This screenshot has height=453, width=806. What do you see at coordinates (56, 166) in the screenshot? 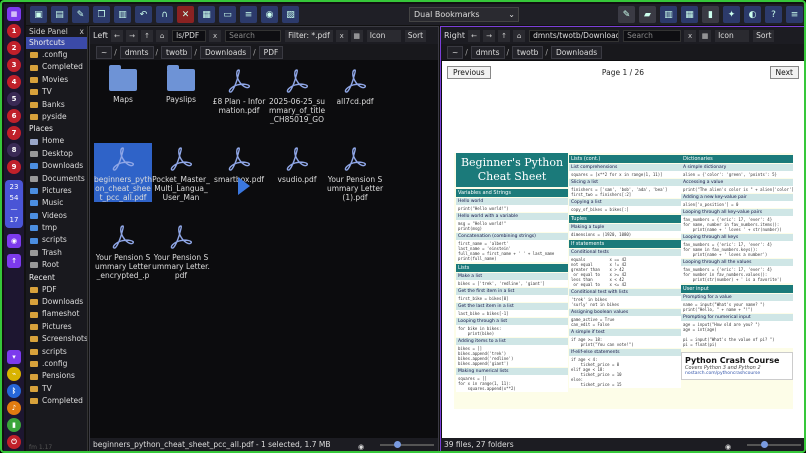
I see `places-item: Downloads` at bounding box center [56, 166].